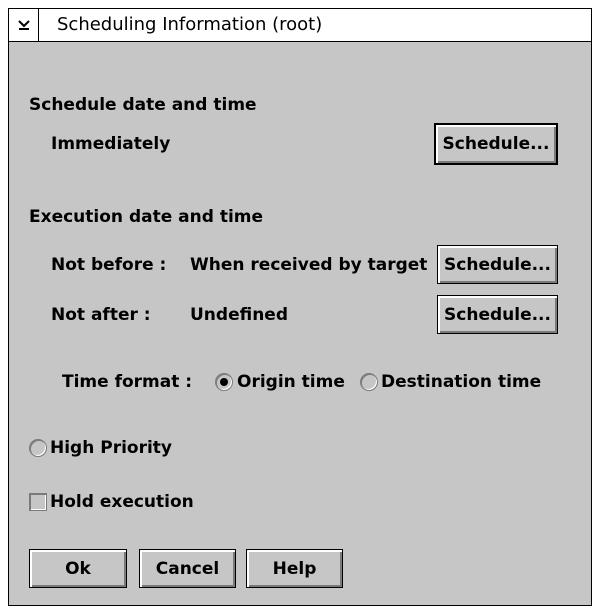  What do you see at coordinates (187, 568) in the screenshot?
I see `cancel-button: Cancel` at bounding box center [187, 568].